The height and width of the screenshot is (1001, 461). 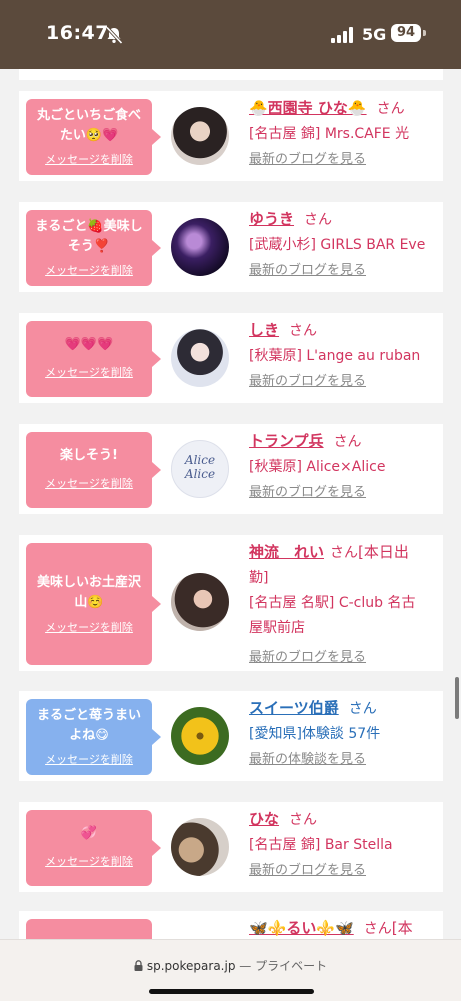 I want to click on shop-text: [秋葉原] Alice×Alice, so click(x=317, y=467).